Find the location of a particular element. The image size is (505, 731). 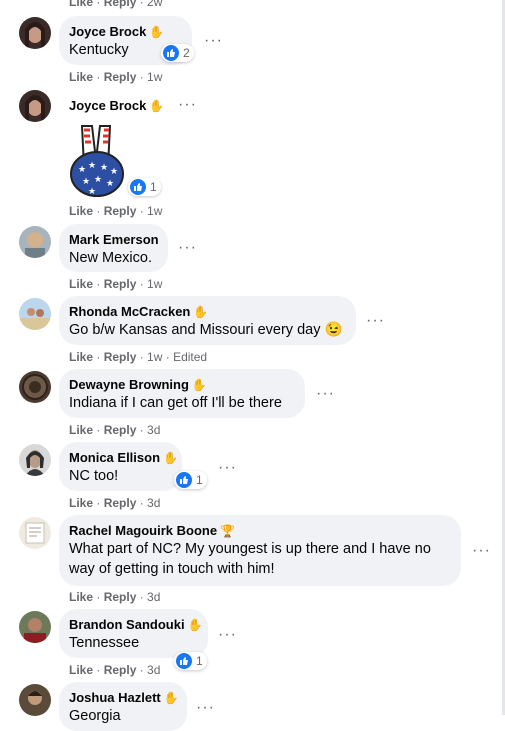

comment-bubble: Brandon Sandouki ✋ Tennessee is located at coordinates (133, 633).